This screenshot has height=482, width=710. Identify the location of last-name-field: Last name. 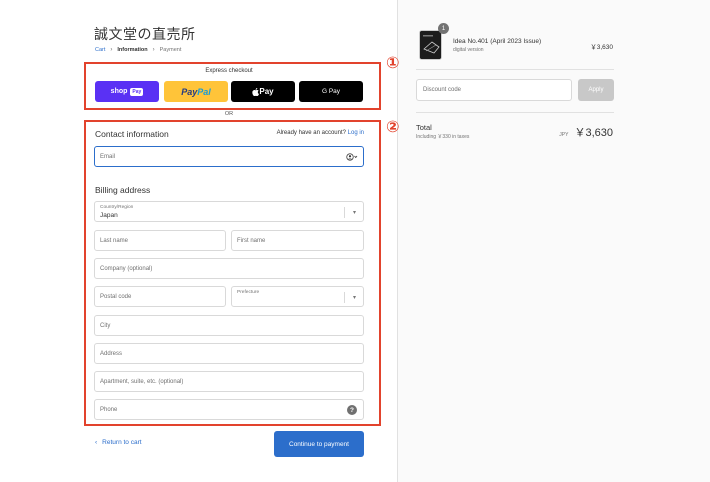
(160, 240).